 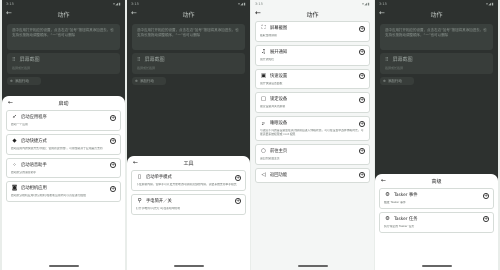 What do you see at coordinates (387, 218) in the screenshot?
I see `tasker-task-icon: ⚙` at bounding box center [387, 218].